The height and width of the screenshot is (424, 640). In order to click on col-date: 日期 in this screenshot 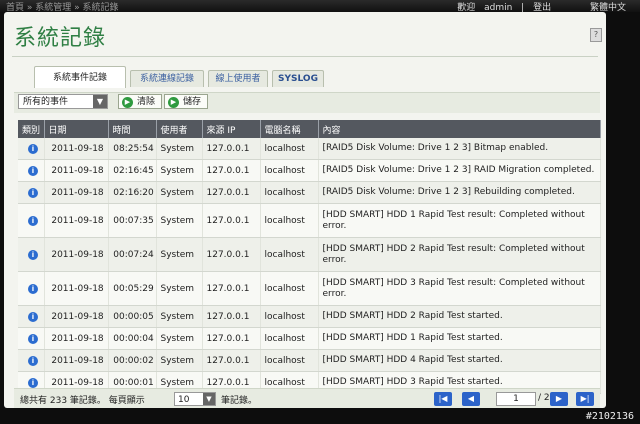, I will do `click(76, 129)`.